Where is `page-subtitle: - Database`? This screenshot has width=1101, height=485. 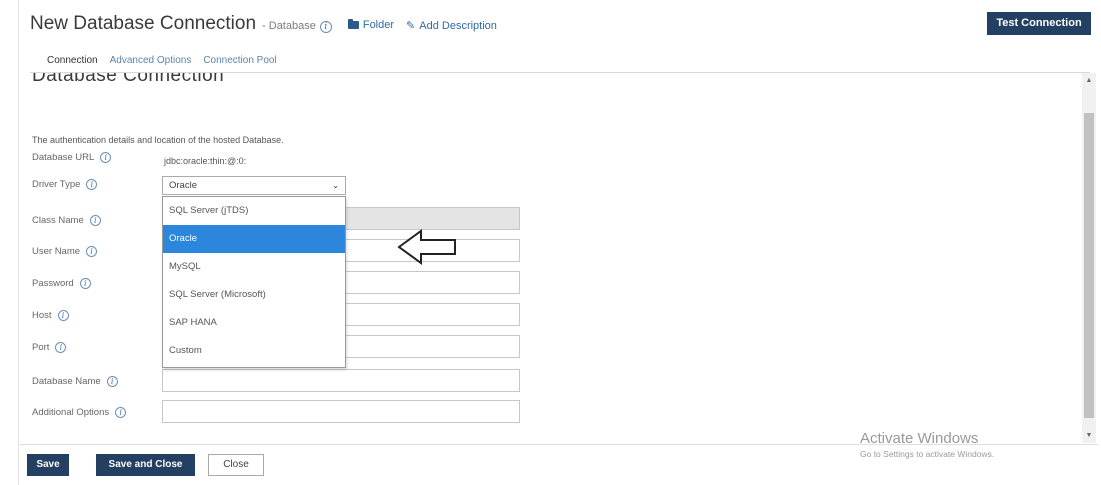
page-subtitle: - Database is located at coordinates (289, 26).